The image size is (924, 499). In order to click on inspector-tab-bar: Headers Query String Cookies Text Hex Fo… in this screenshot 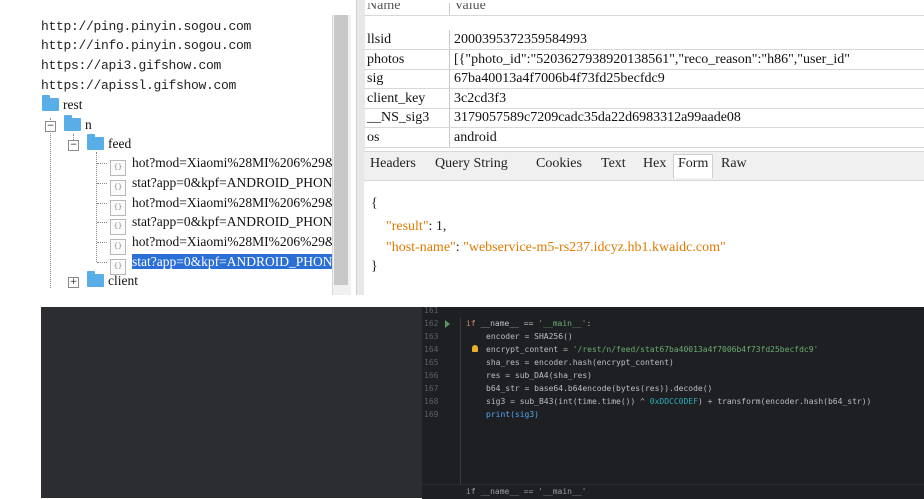, I will do `click(644, 166)`.